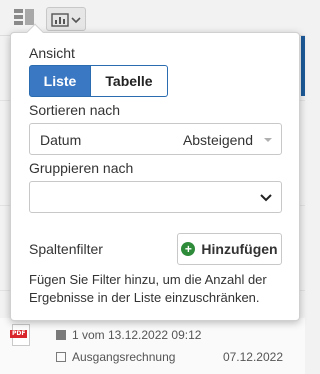  I want to click on chevron-down-icon, so click(266, 198).